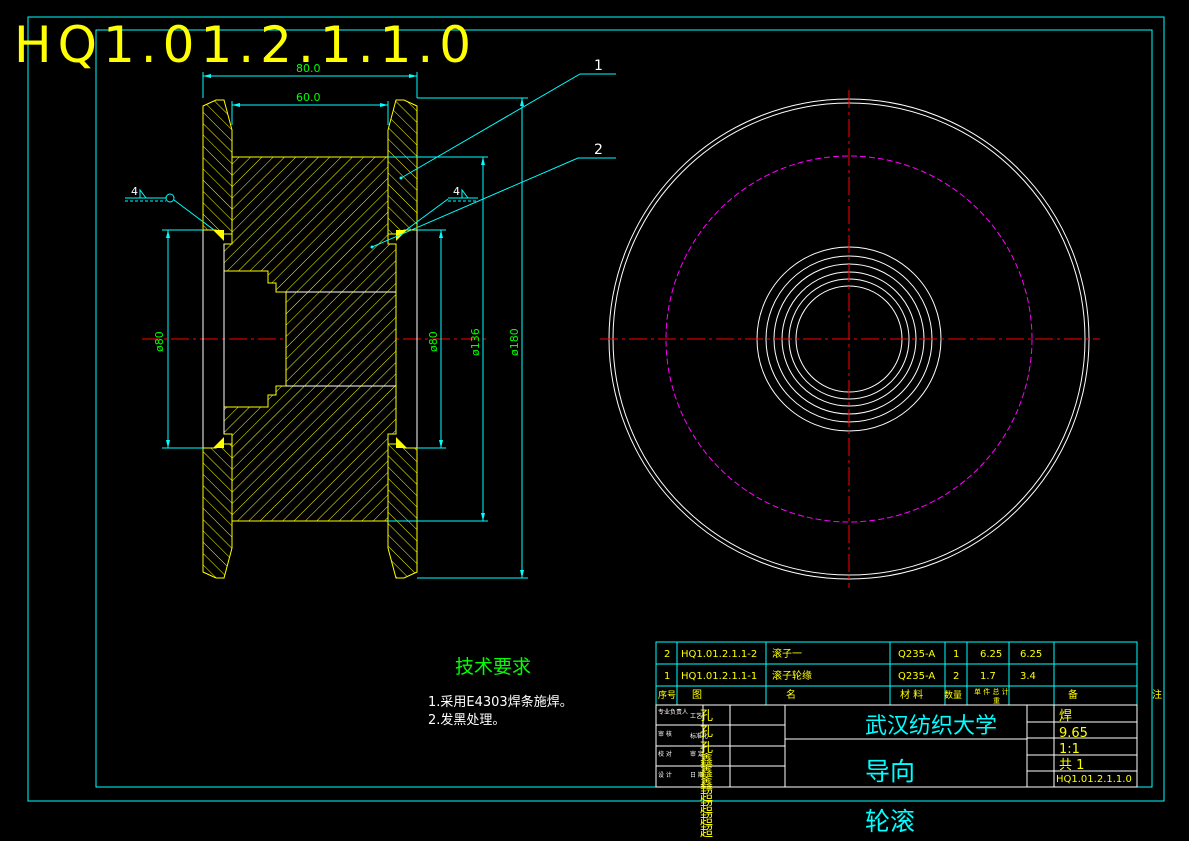 The height and width of the screenshot is (841, 1189). What do you see at coordinates (988, 676) in the screenshot?
I see `bom-cell: 1.7` at bounding box center [988, 676].